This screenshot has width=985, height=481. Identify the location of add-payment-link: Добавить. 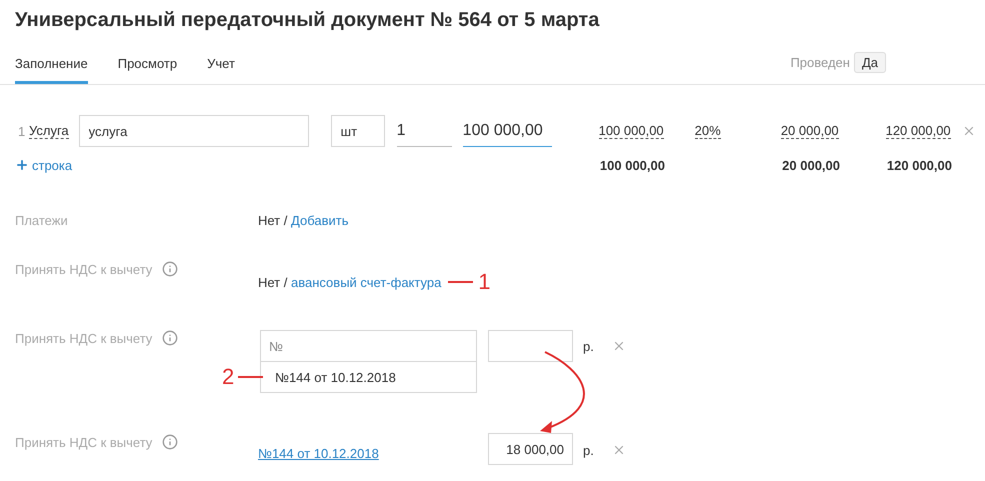
(319, 220).